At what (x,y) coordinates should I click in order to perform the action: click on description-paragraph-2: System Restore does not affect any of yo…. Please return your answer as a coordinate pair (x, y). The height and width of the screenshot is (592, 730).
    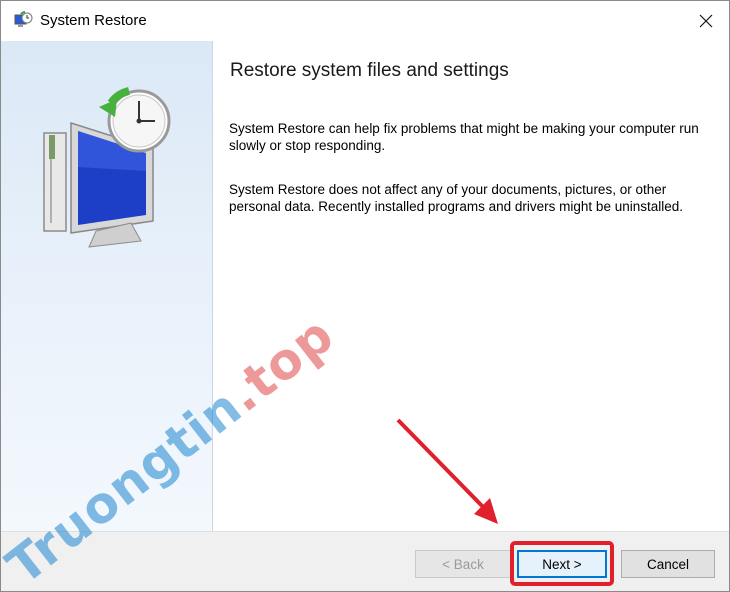
    Looking at the image, I should click on (456, 198).